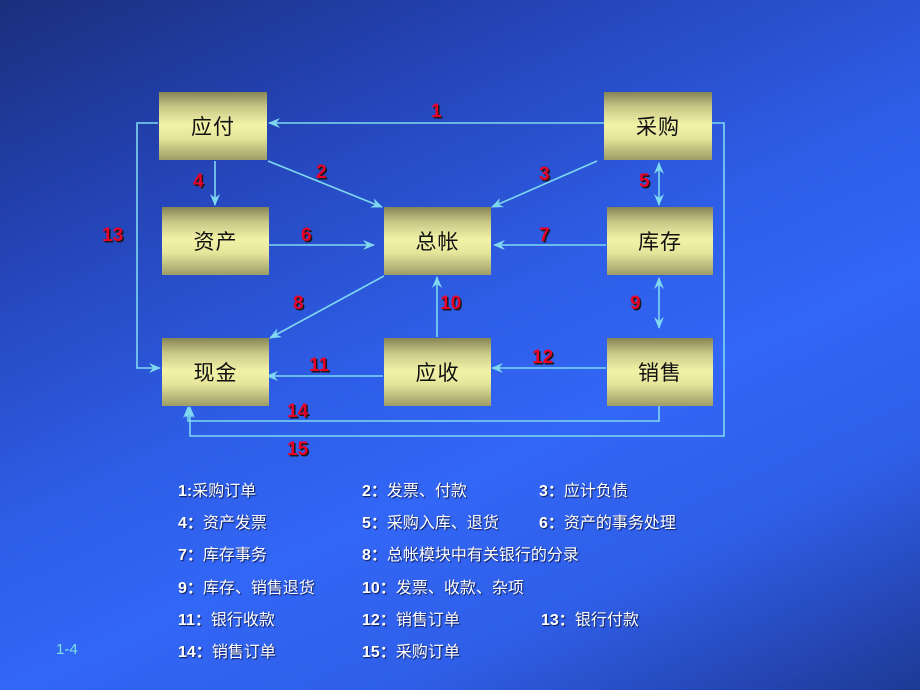  I want to click on node-general-ledger: 总帐, so click(437, 241).